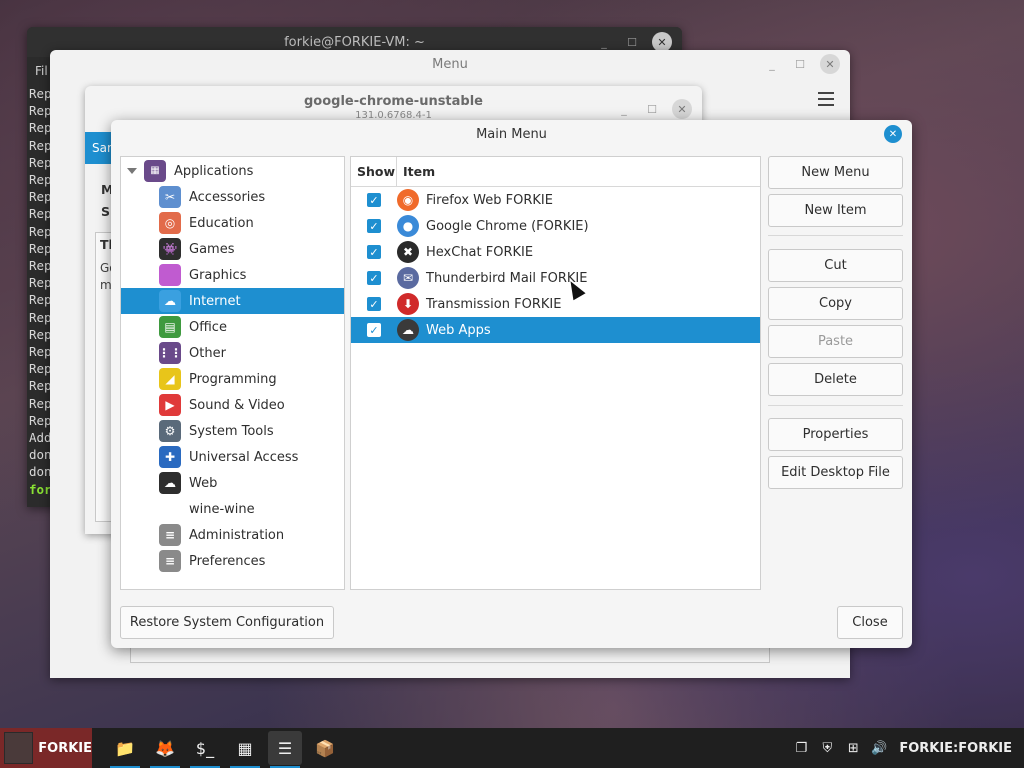 The height and width of the screenshot is (768, 1024). I want to click on start-menu-button: FORKIE, so click(46, 748).